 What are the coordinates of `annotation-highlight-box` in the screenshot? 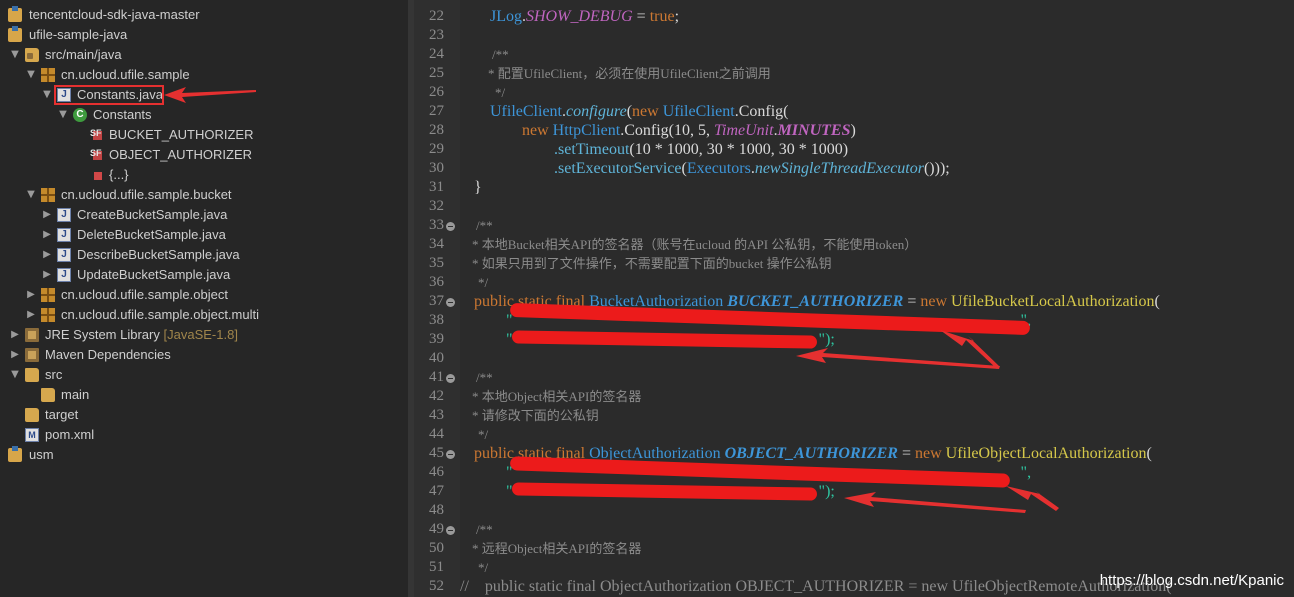 It's located at (109, 95).